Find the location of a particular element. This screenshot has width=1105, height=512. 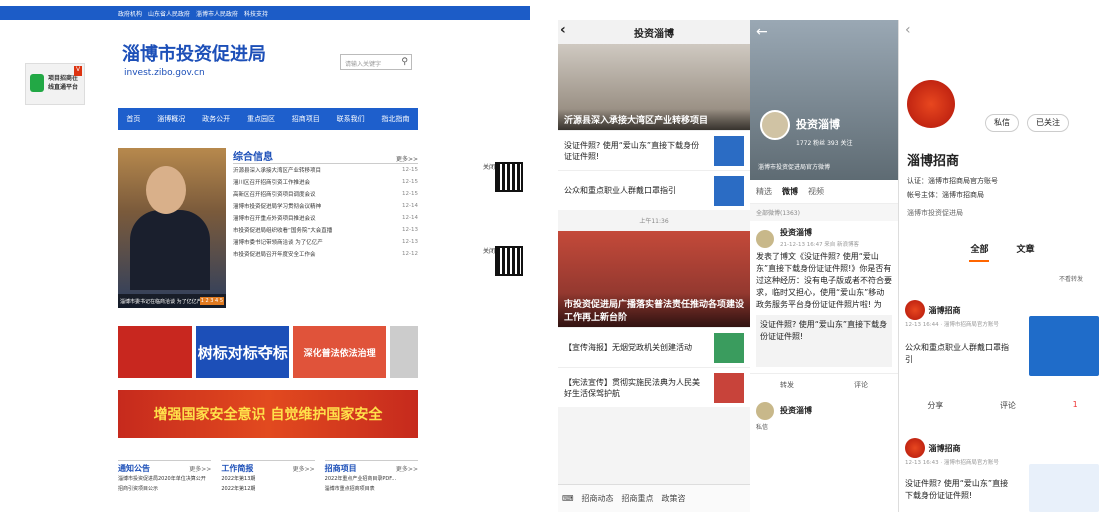

qr-code-icon is located at coordinates (509, 261).